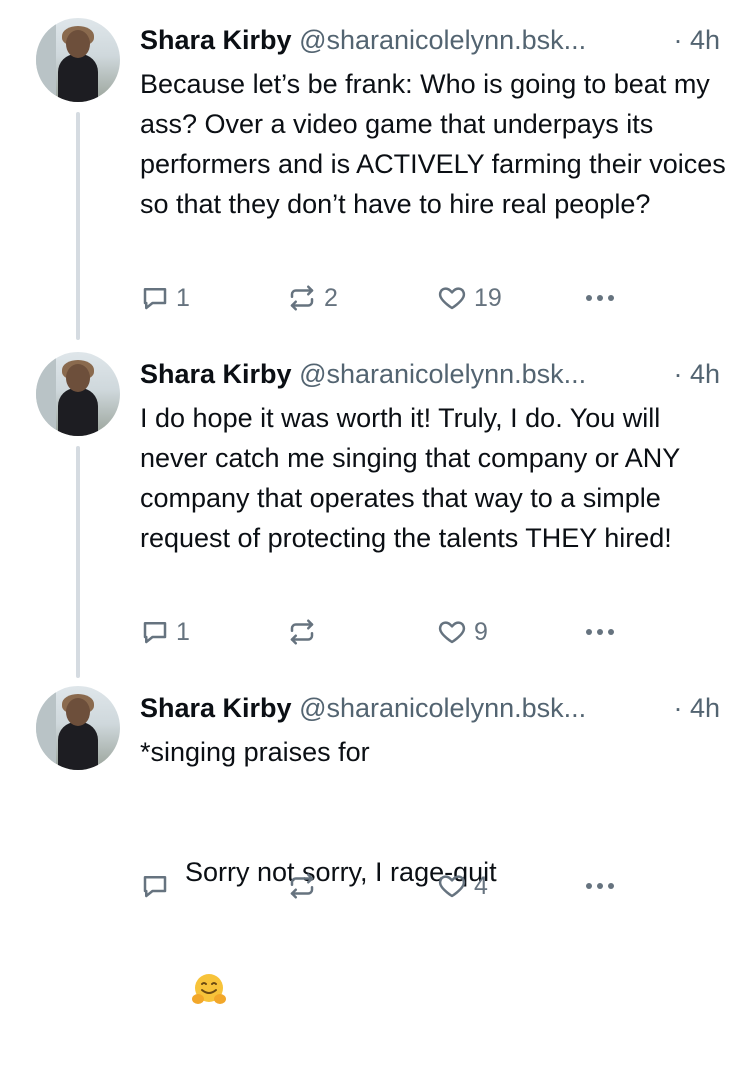  Describe the element at coordinates (481, 631) in the screenshot. I see `like-count: 9` at that location.